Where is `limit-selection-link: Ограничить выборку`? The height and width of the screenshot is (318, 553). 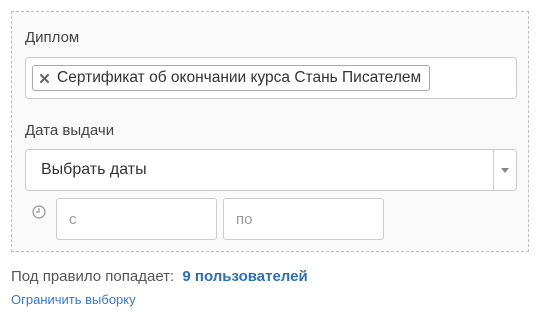
limit-selection-link: Ограничить выборку is located at coordinates (73, 299).